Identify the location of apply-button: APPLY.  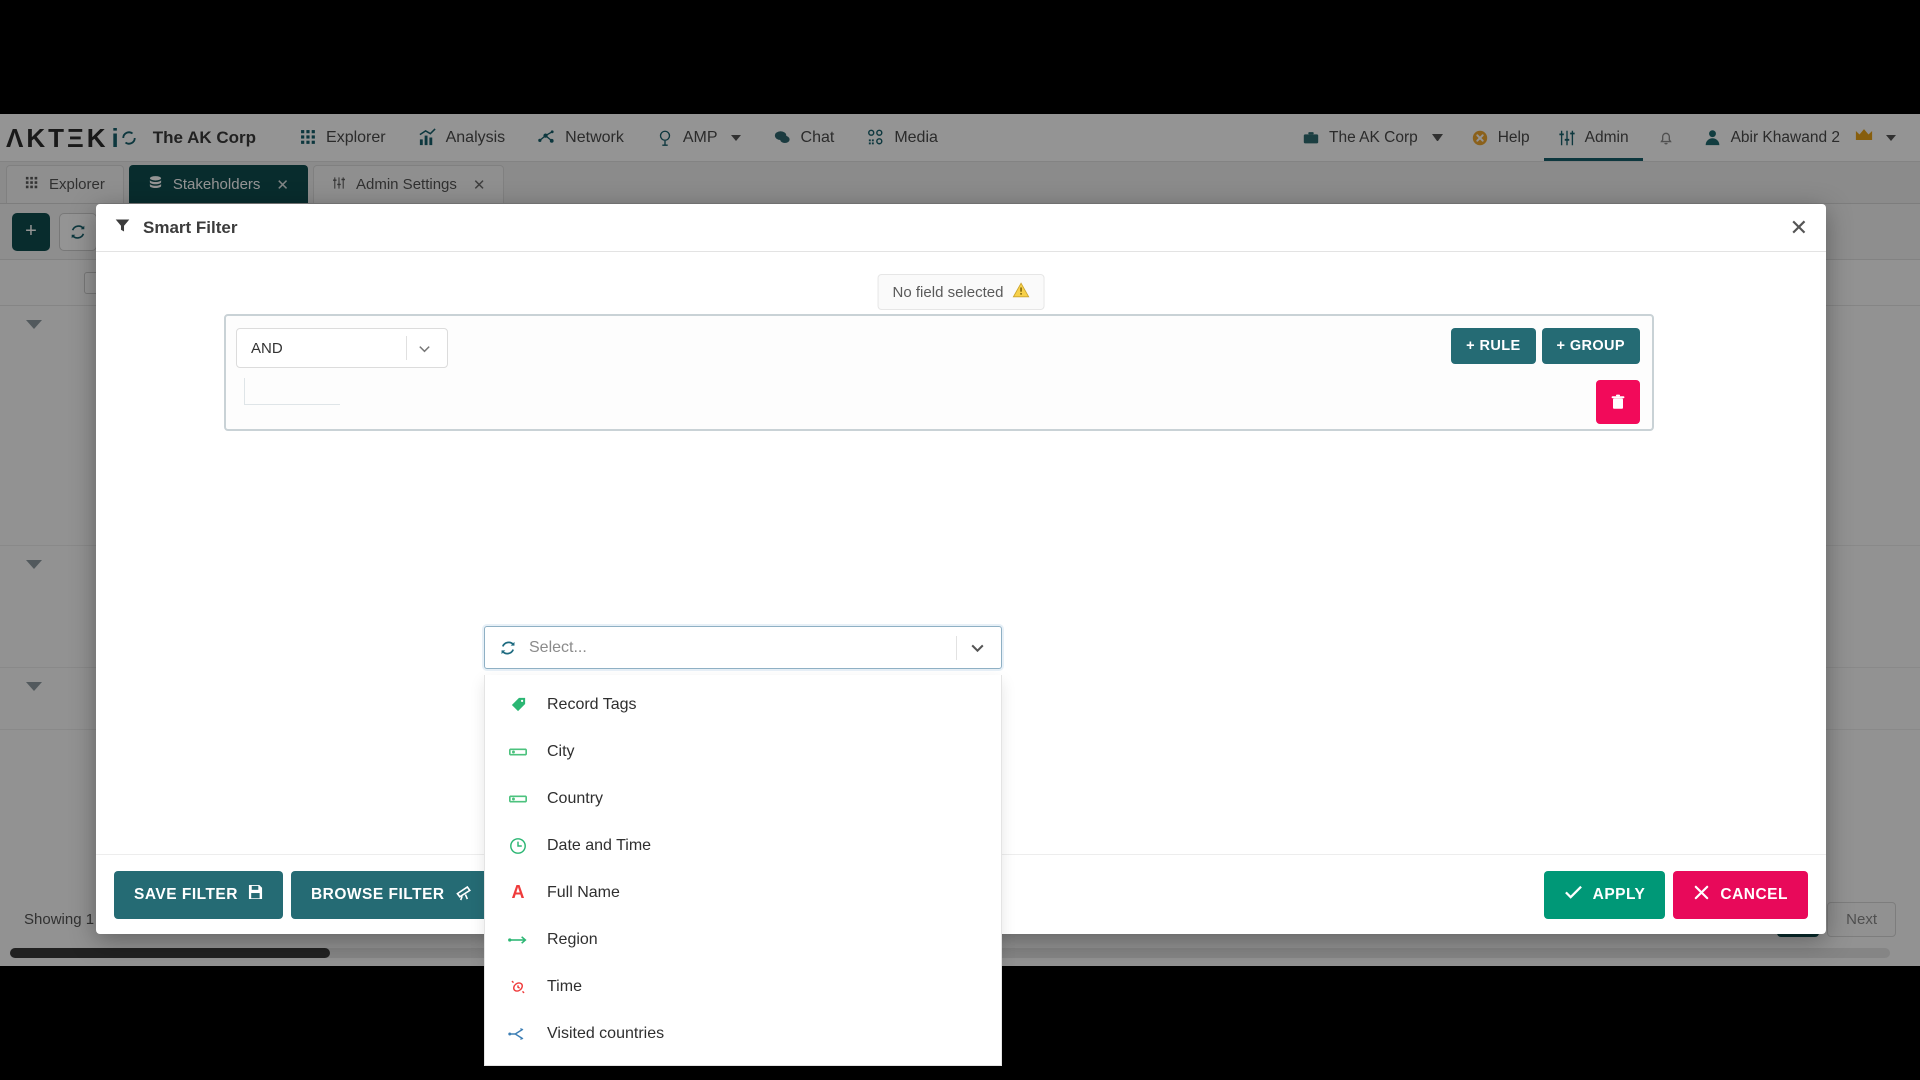
(1604, 894).